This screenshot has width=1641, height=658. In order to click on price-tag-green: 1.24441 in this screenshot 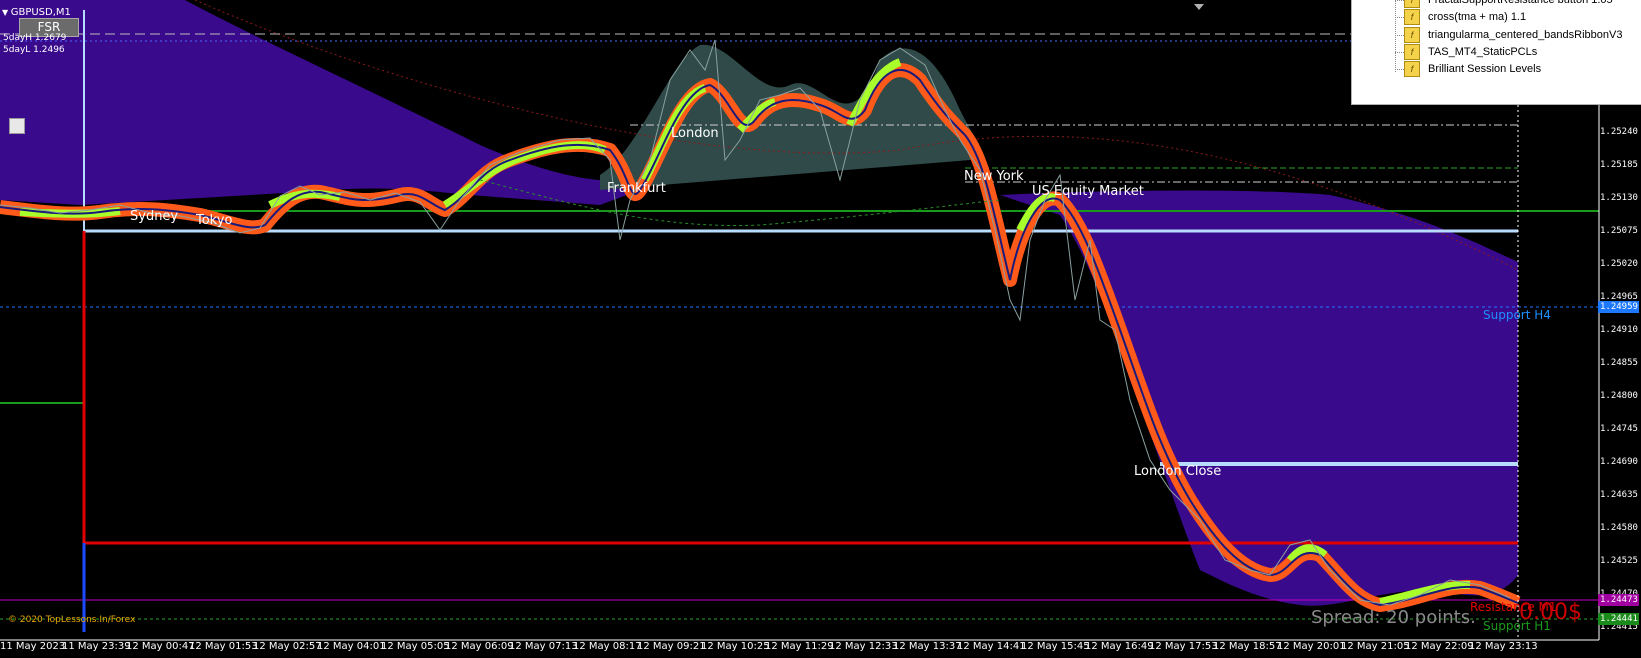, I will do `click(1618, 619)`.